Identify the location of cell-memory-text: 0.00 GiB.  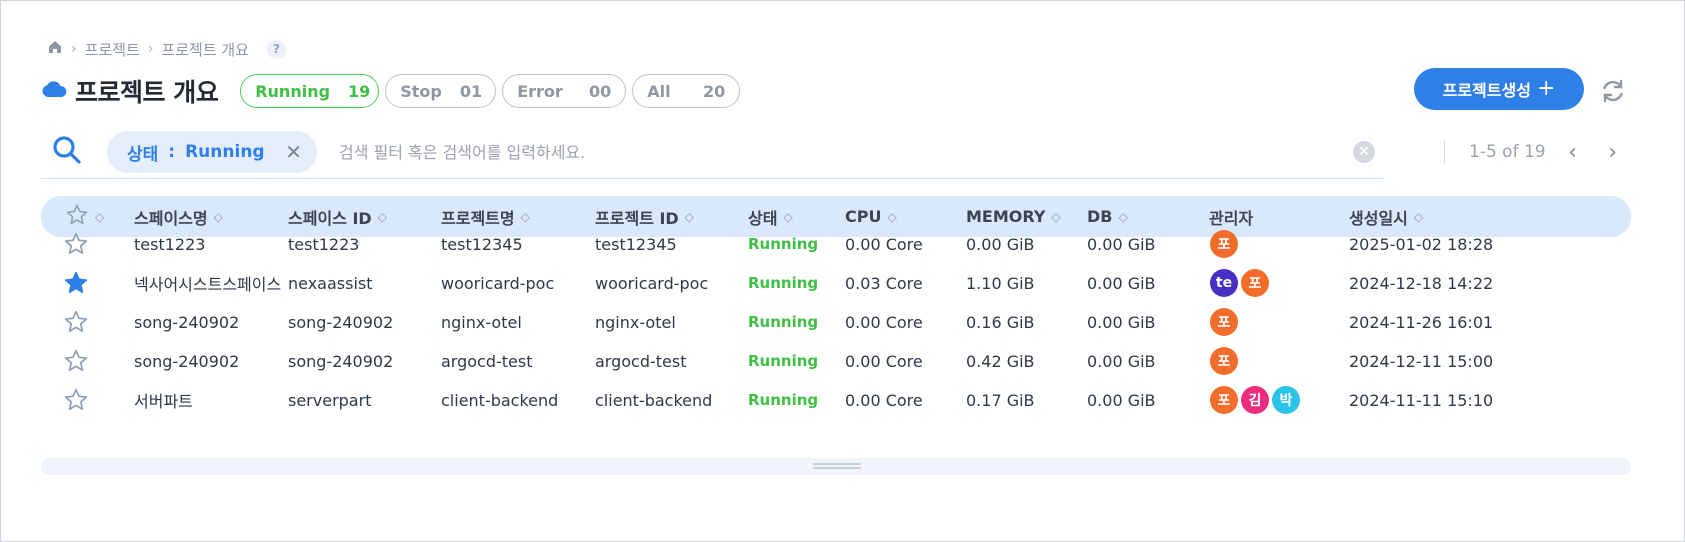
(1000, 244).